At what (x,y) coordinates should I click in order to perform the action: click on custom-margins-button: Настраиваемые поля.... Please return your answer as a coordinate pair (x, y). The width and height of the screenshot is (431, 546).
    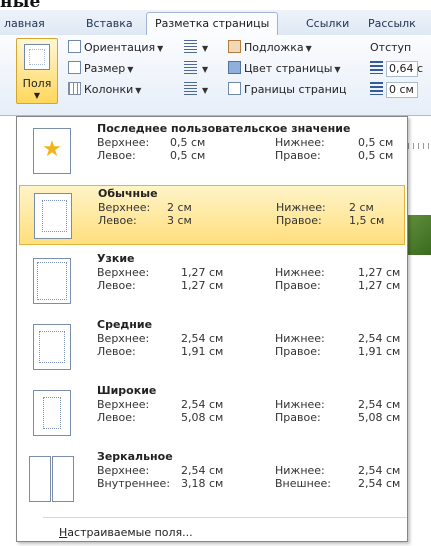
    Looking at the image, I should click on (126, 532).